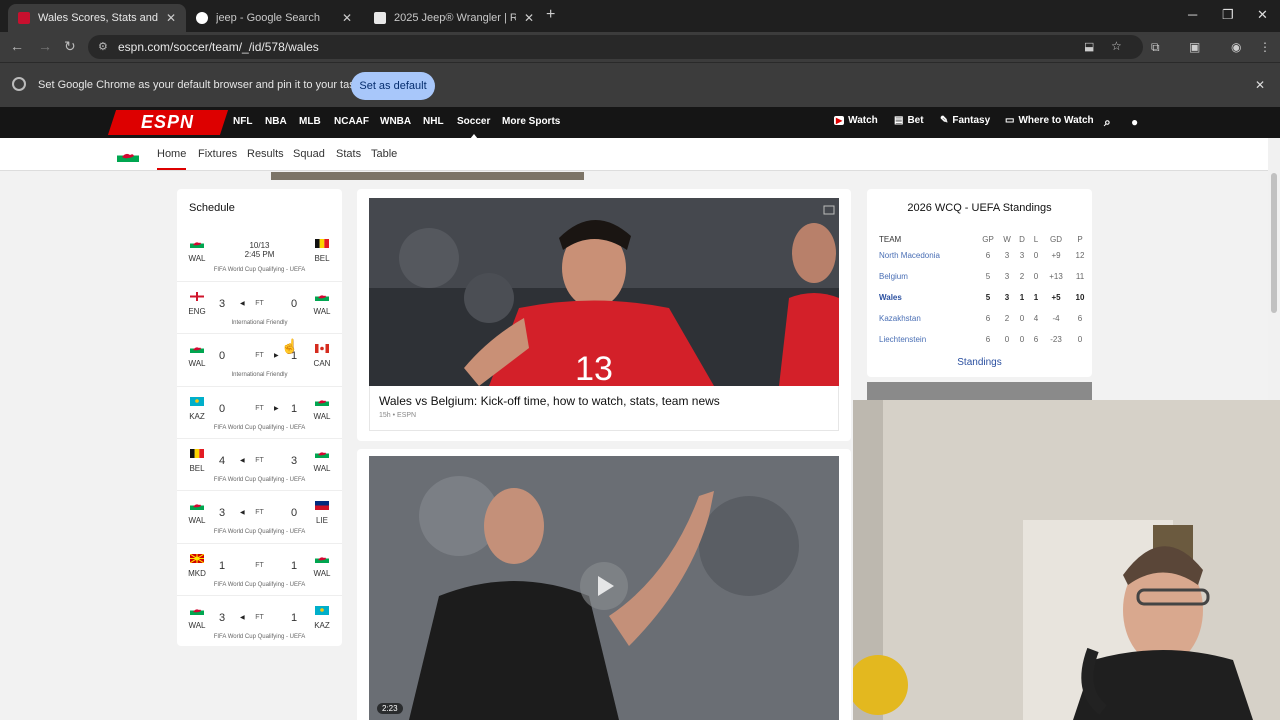  I want to click on tab-title: jeep - Google Search, so click(268, 18).